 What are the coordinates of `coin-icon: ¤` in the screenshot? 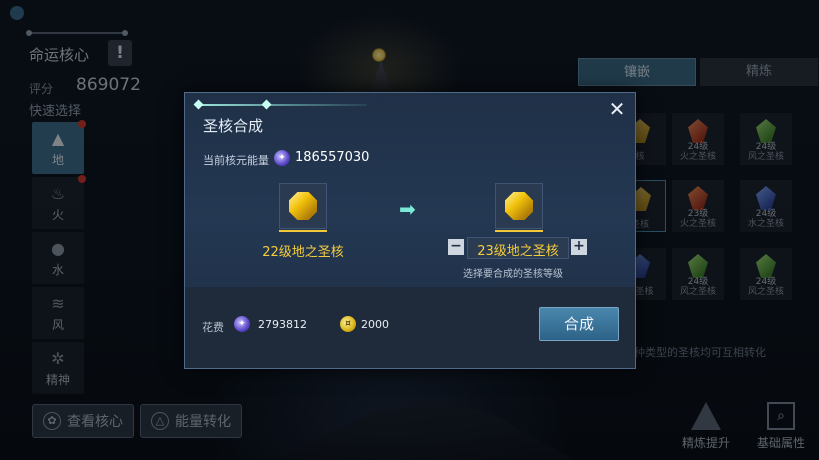 It's located at (348, 324).